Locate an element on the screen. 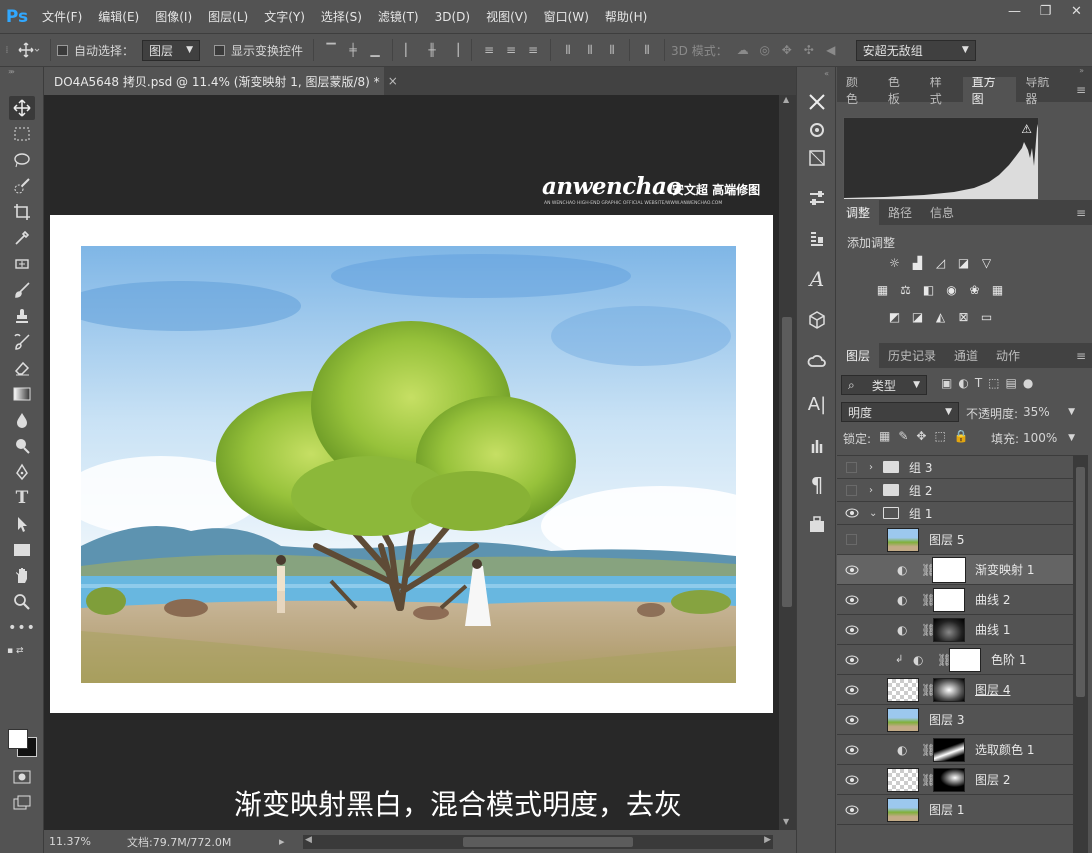 The height and width of the screenshot is (853, 1092). properties-icon is located at coordinates (817, 198).